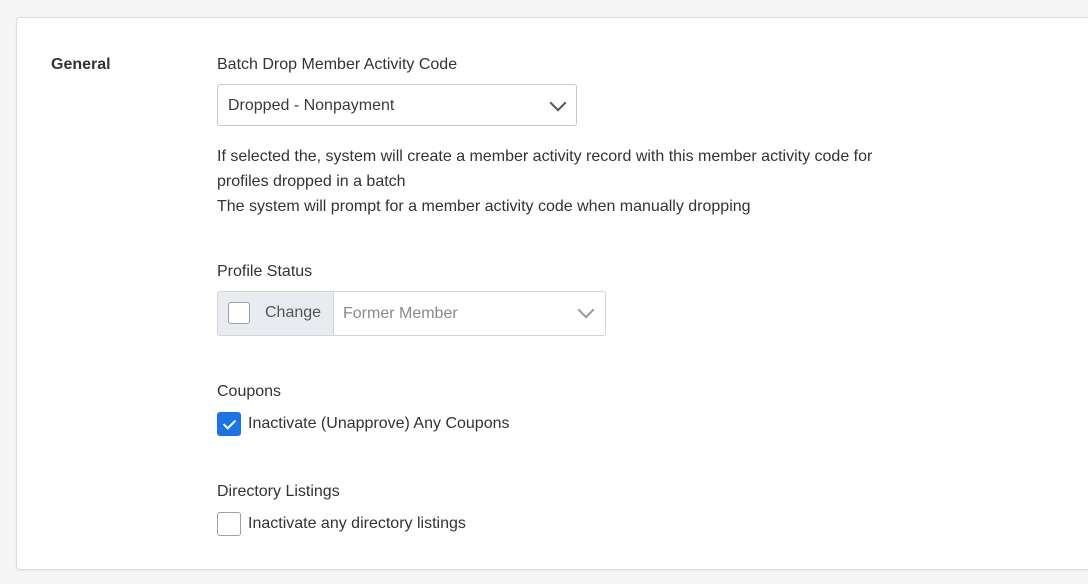 This screenshot has height=584, width=1088. What do you see at coordinates (378, 424) in the screenshot?
I see `coupons-option-label: Inactivate (Unapprove) Any Coupons` at bounding box center [378, 424].